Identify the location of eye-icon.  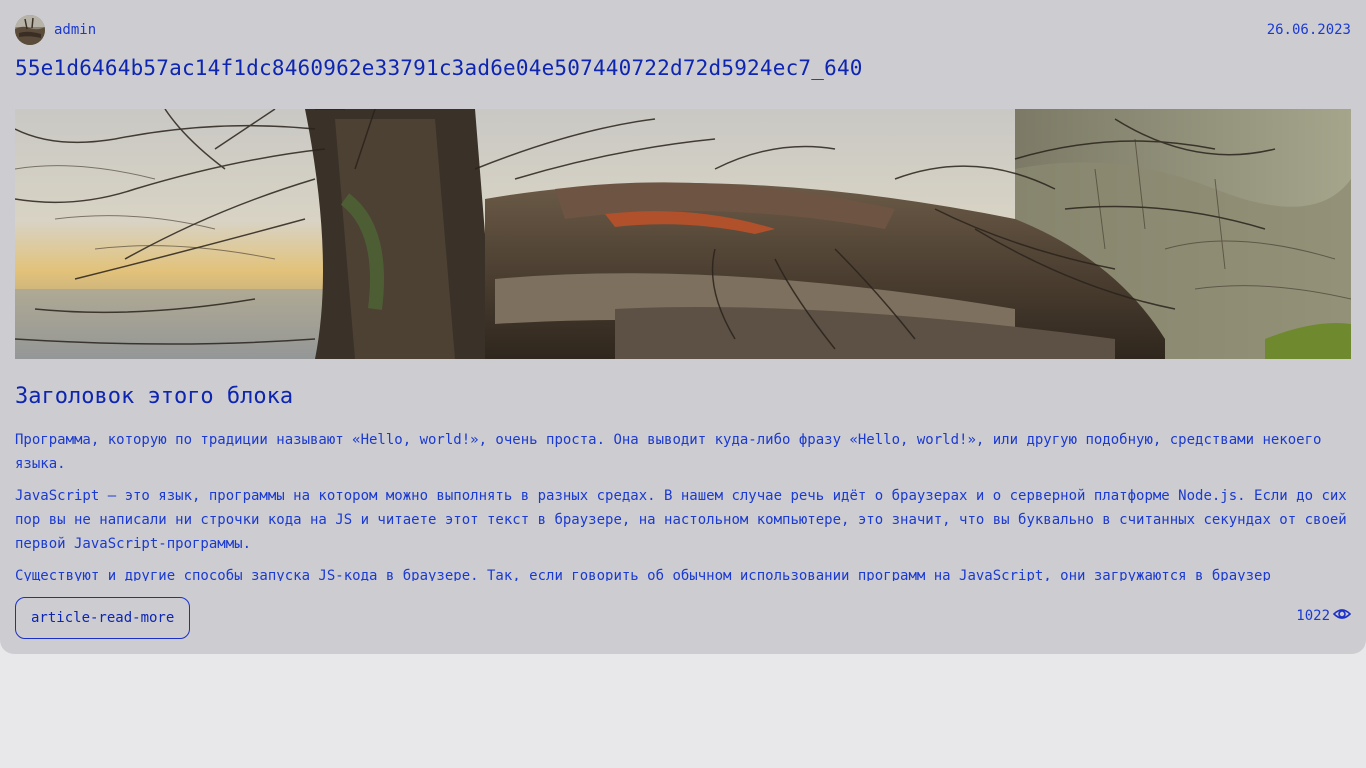
(1342, 616).